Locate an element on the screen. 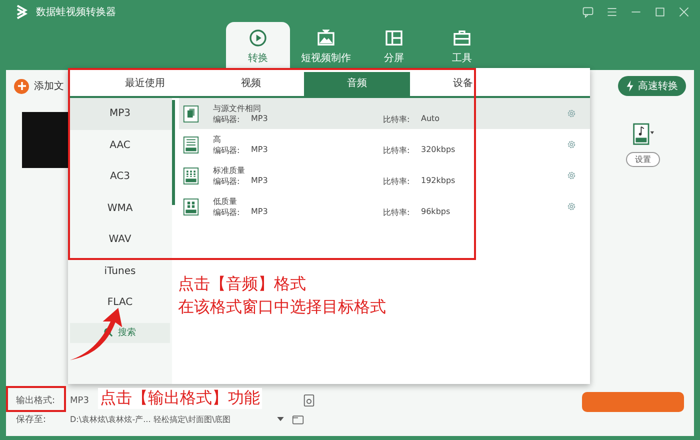  lightning-icon is located at coordinates (630, 86).